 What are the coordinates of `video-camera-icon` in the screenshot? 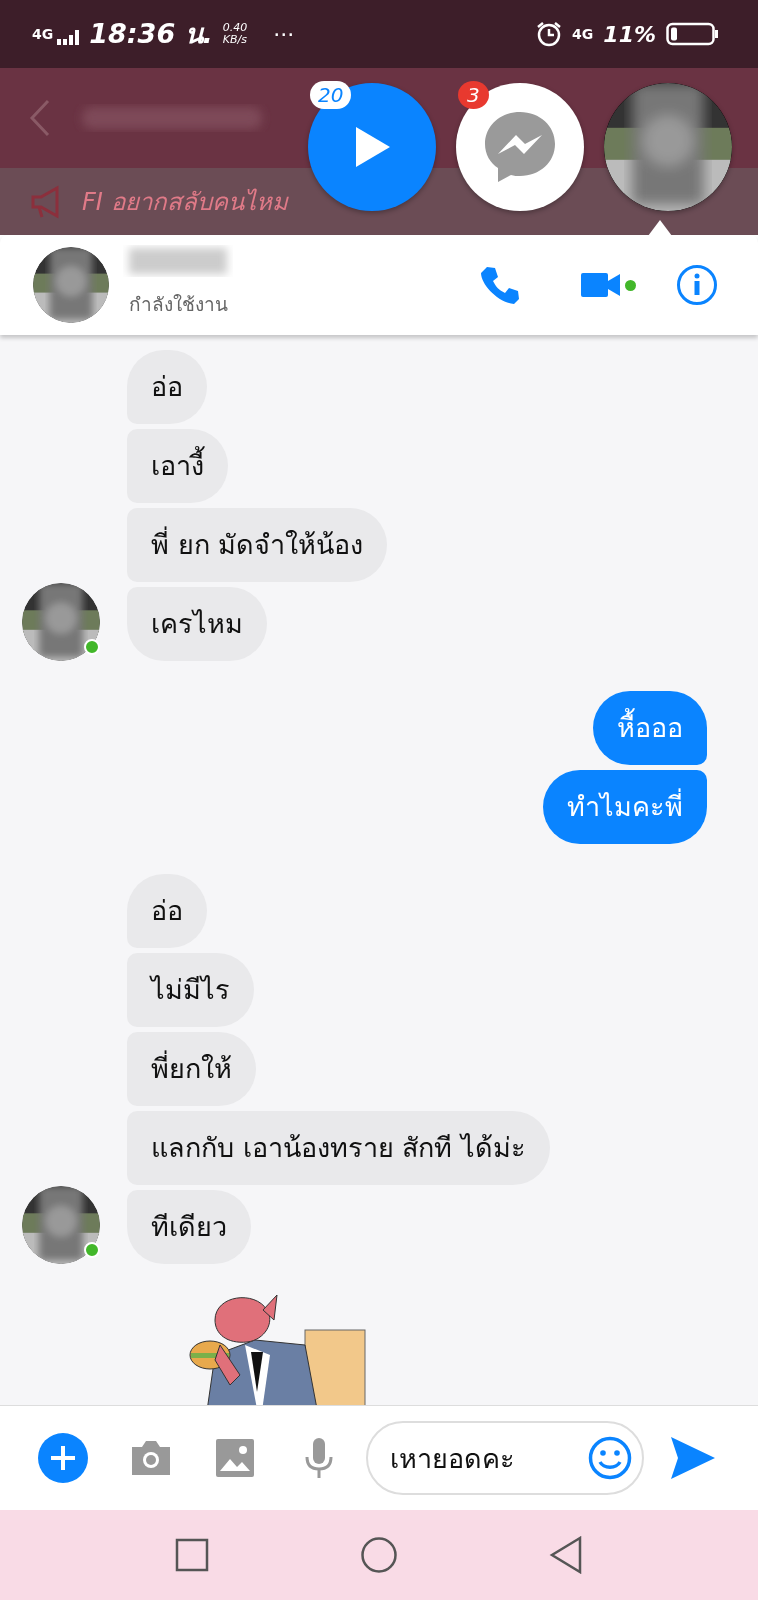 It's located at (601, 285).